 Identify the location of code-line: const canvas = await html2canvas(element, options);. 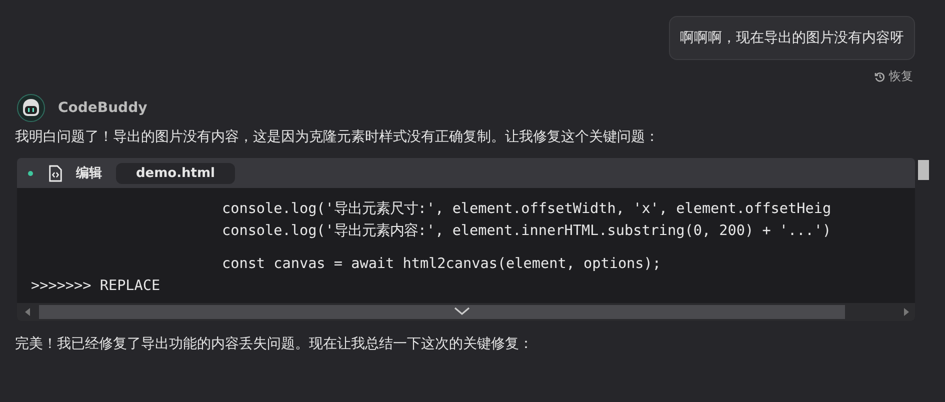
(441, 264).